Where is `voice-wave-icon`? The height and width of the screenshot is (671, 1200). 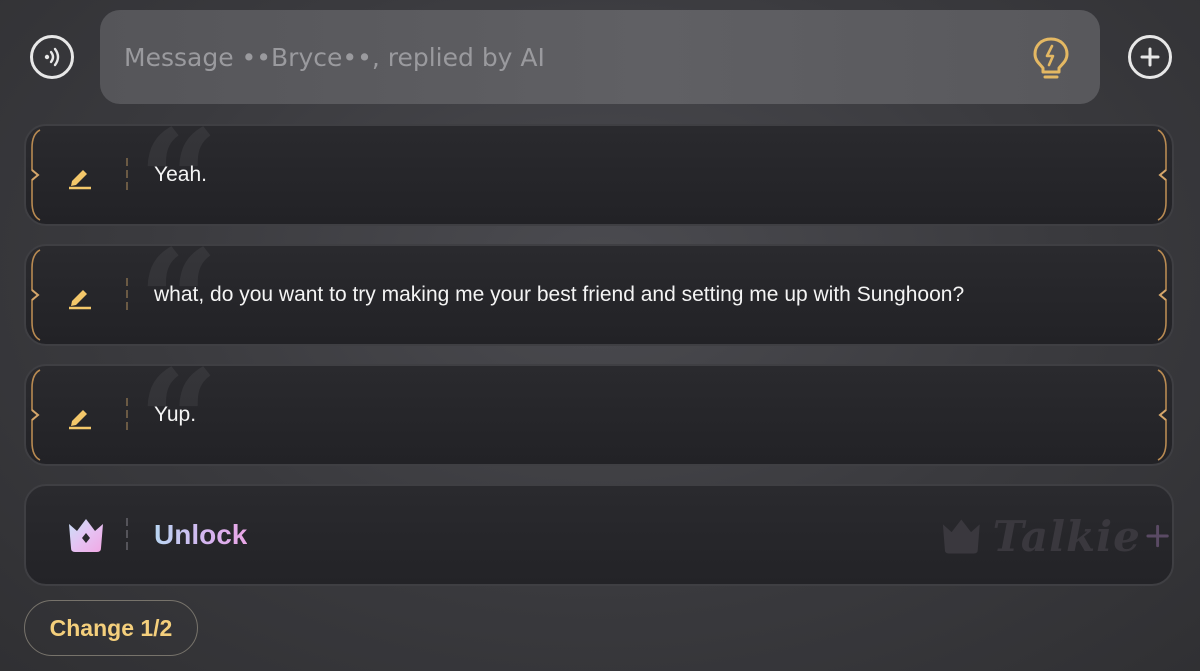
voice-wave-icon is located at coordinates (52, 57).